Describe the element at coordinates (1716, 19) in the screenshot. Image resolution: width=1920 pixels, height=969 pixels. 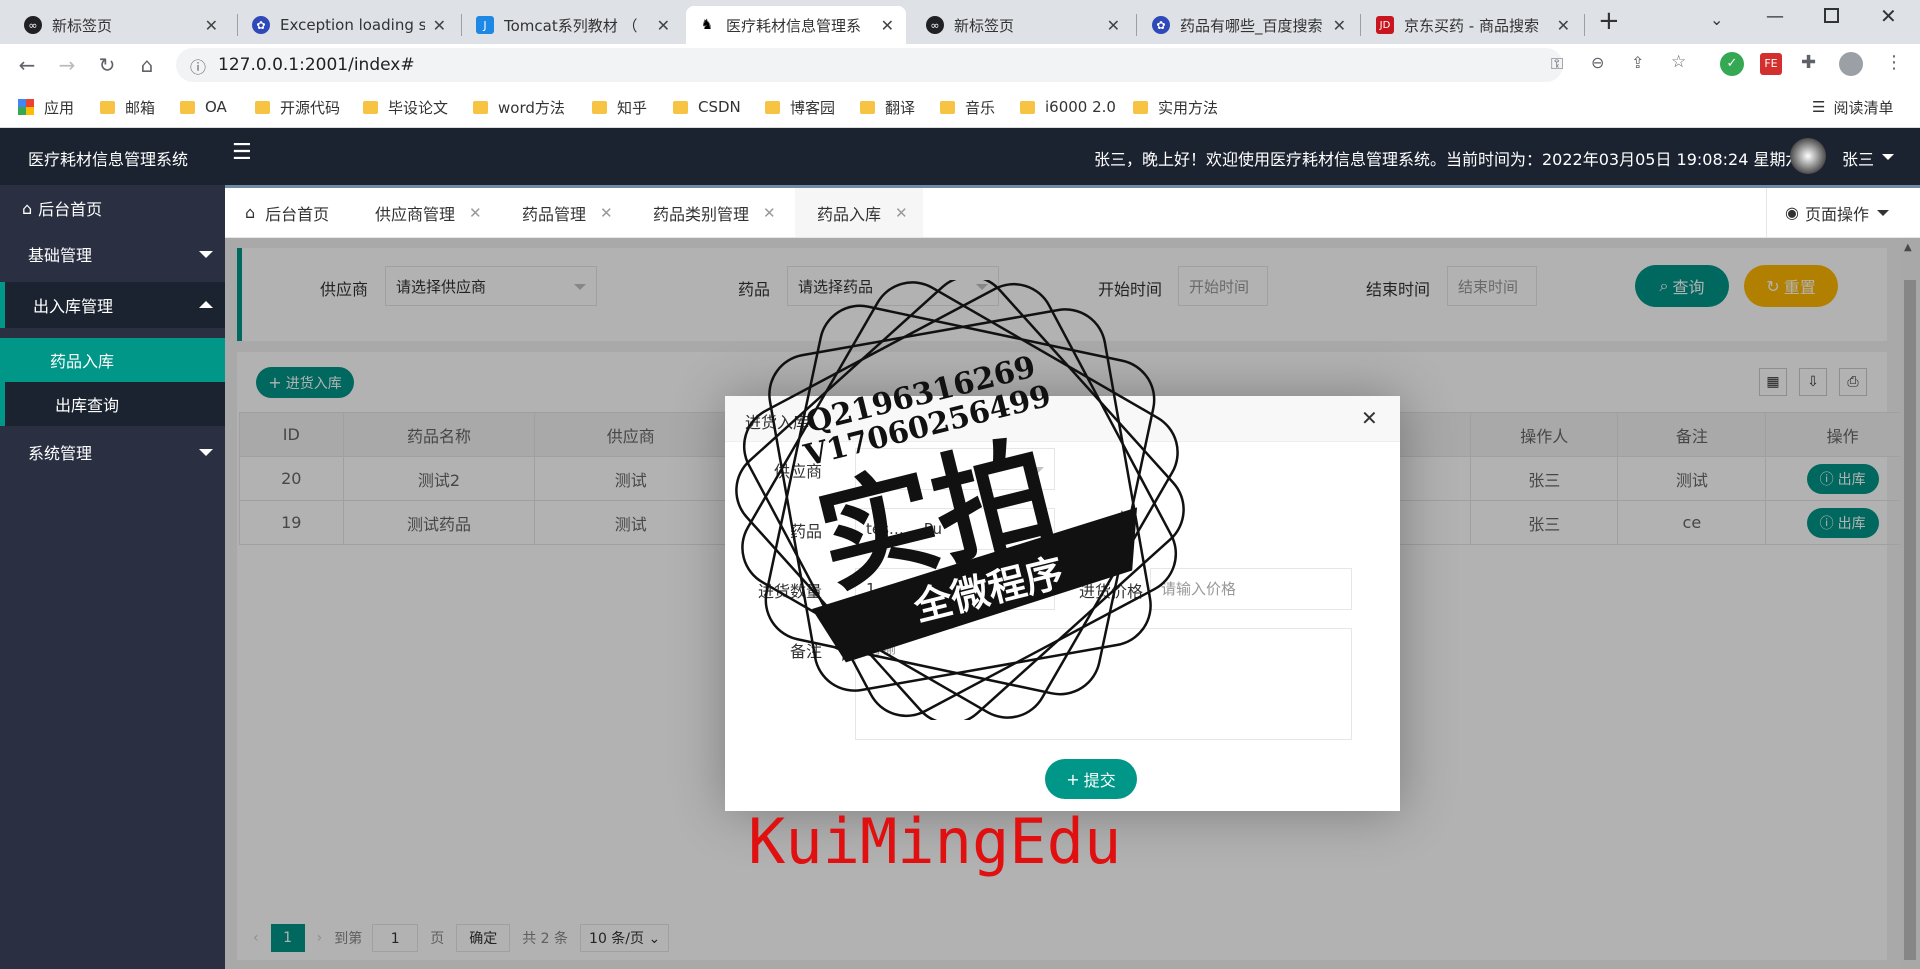
I see `tab-search-icon: ⌄` at that location.